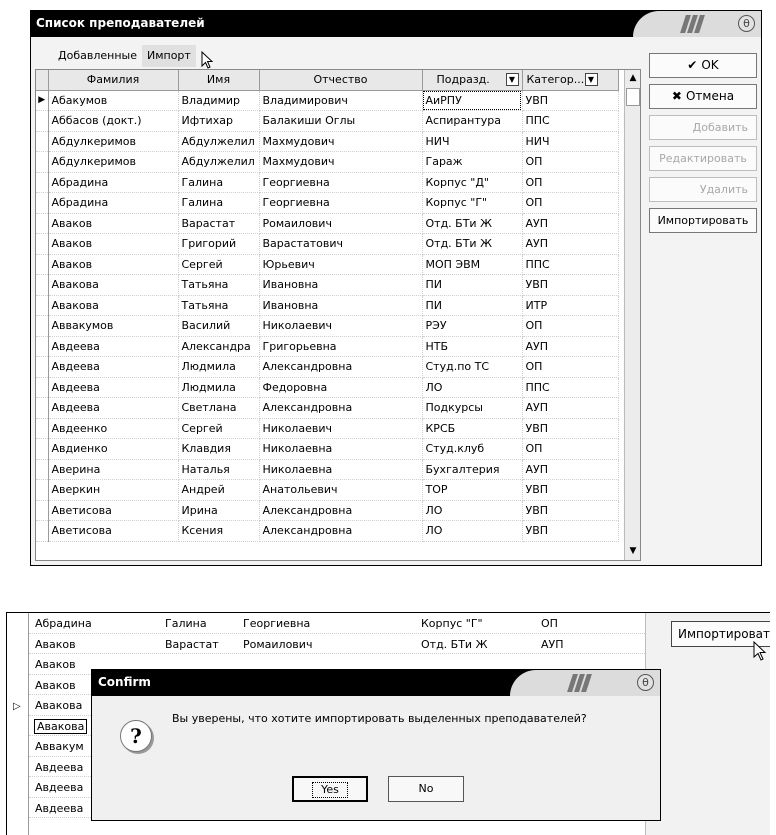  Describe the element at coordinates (219, 223) in the screenshot. I see `cell-firstname: Варастат` at that location.